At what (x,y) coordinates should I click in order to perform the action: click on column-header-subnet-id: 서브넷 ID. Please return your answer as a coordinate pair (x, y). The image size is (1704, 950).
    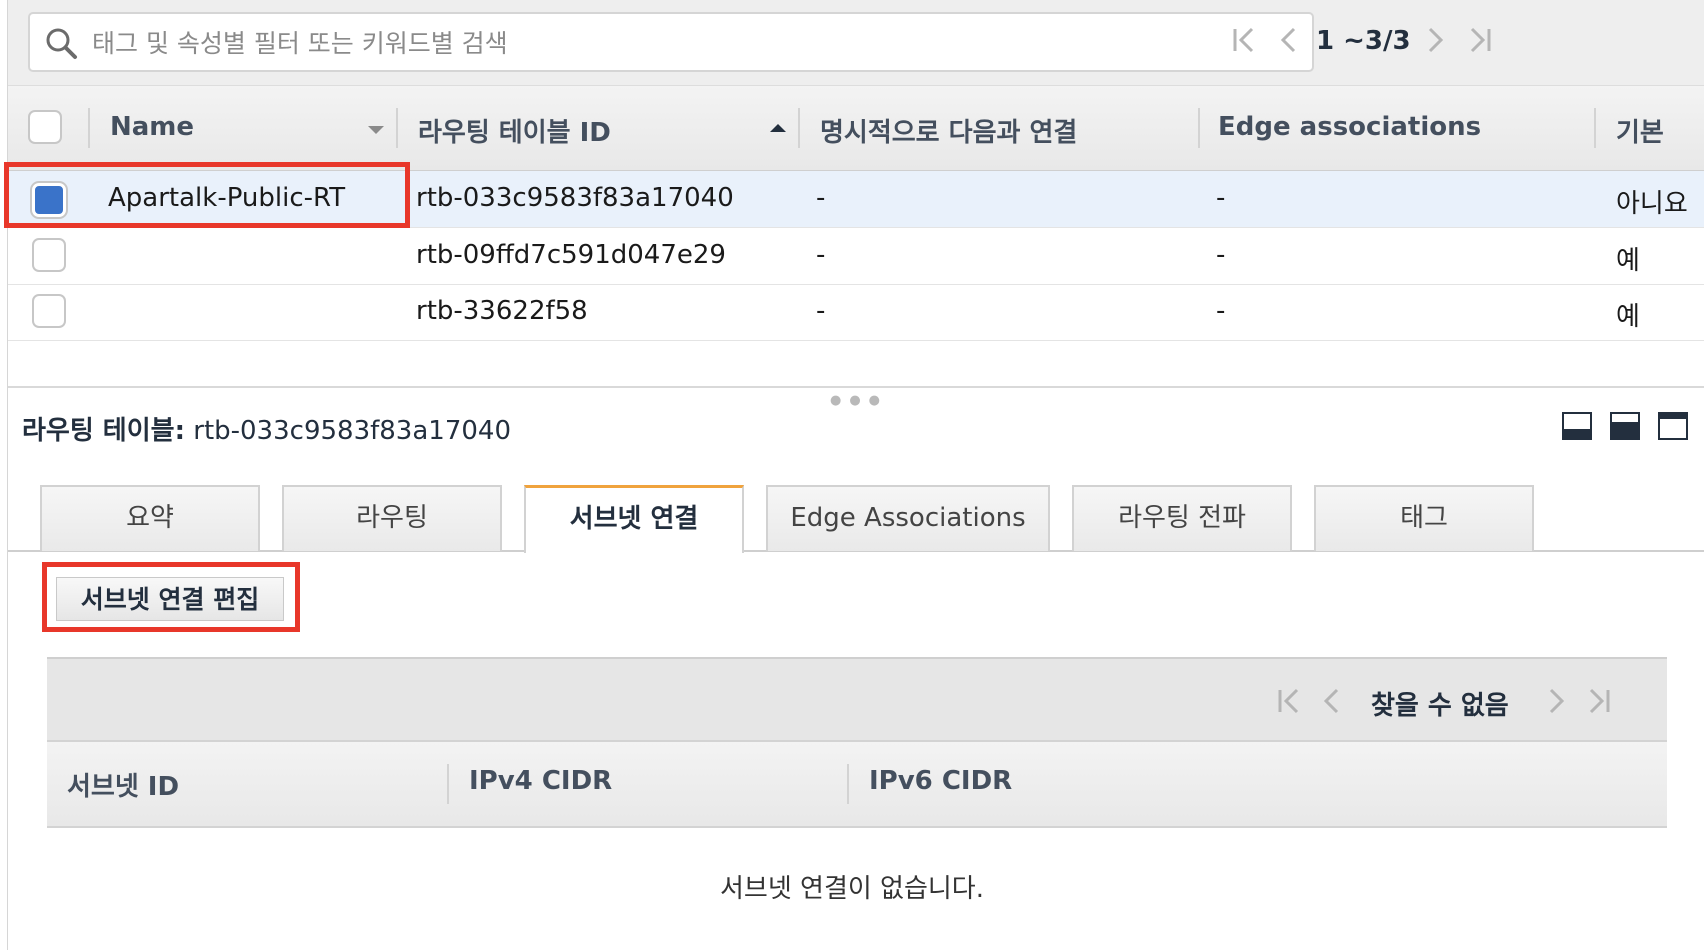
    Looking at the image, I should click on (123, 784).